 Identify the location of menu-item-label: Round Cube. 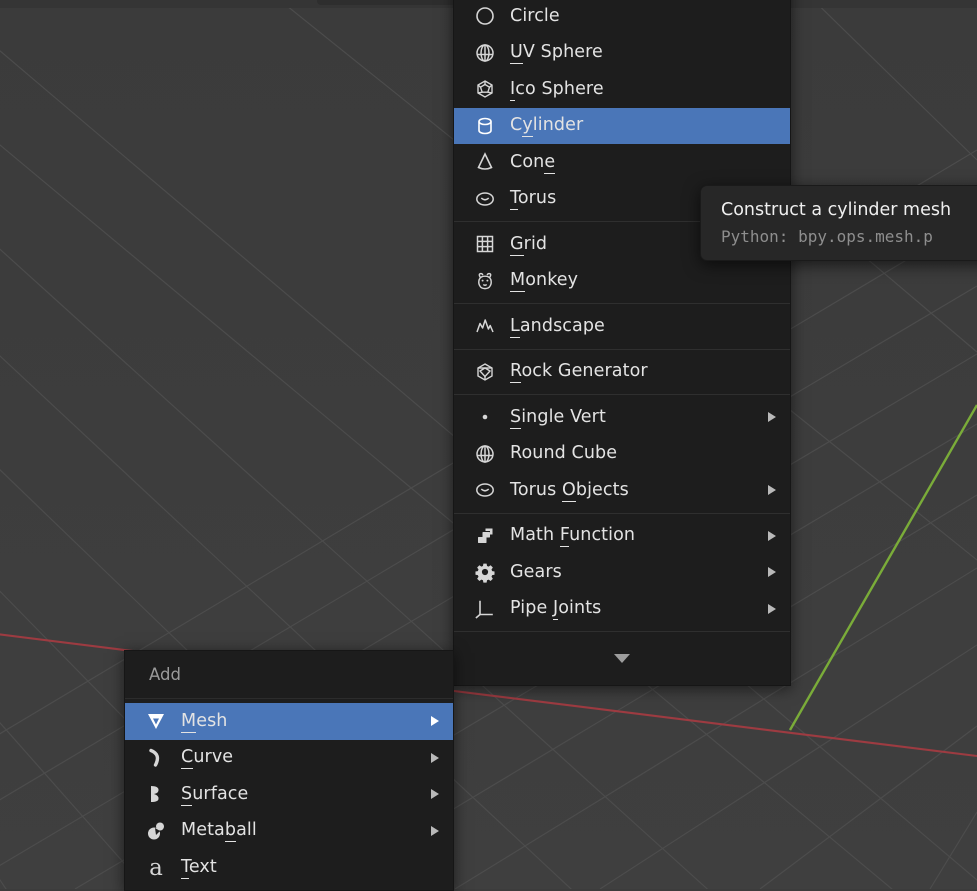
(643, 454).